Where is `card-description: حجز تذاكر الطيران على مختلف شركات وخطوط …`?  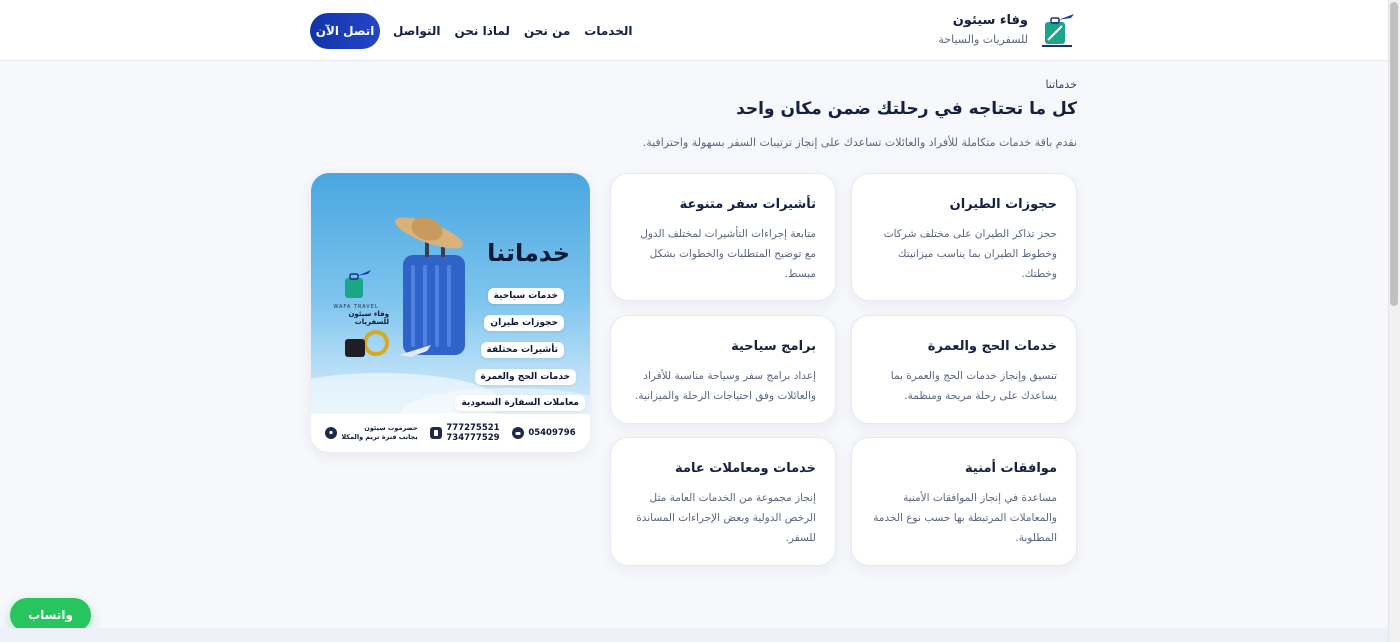
card-description: حجز تذاكر الطيران على مختلف شركات وخطوط … is located at coordinates (970, 254).